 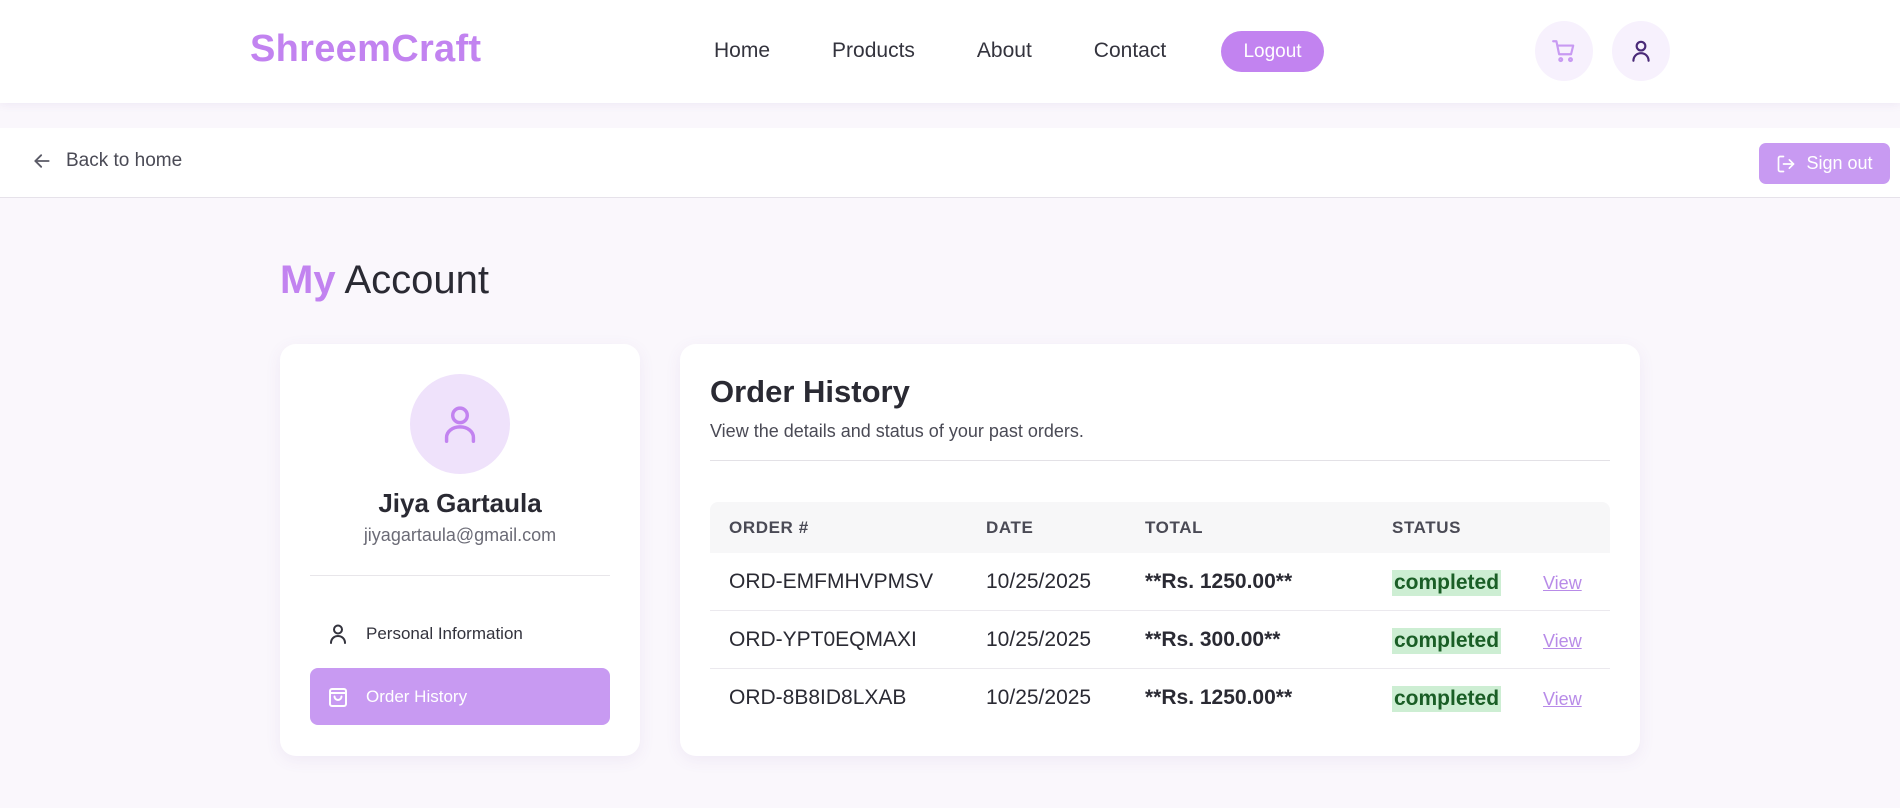 I want to click on column-header-date: DATE, so click(x=1010, y=527).